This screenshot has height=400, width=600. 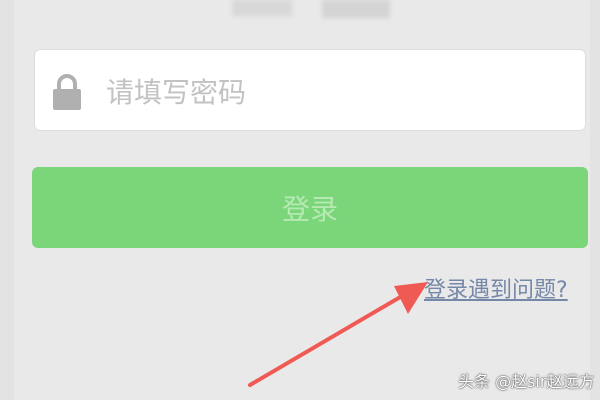 What do you see at coordinates (595, 200) in the screenshot?
I see `right-edge` at bounding box center [595, 200].